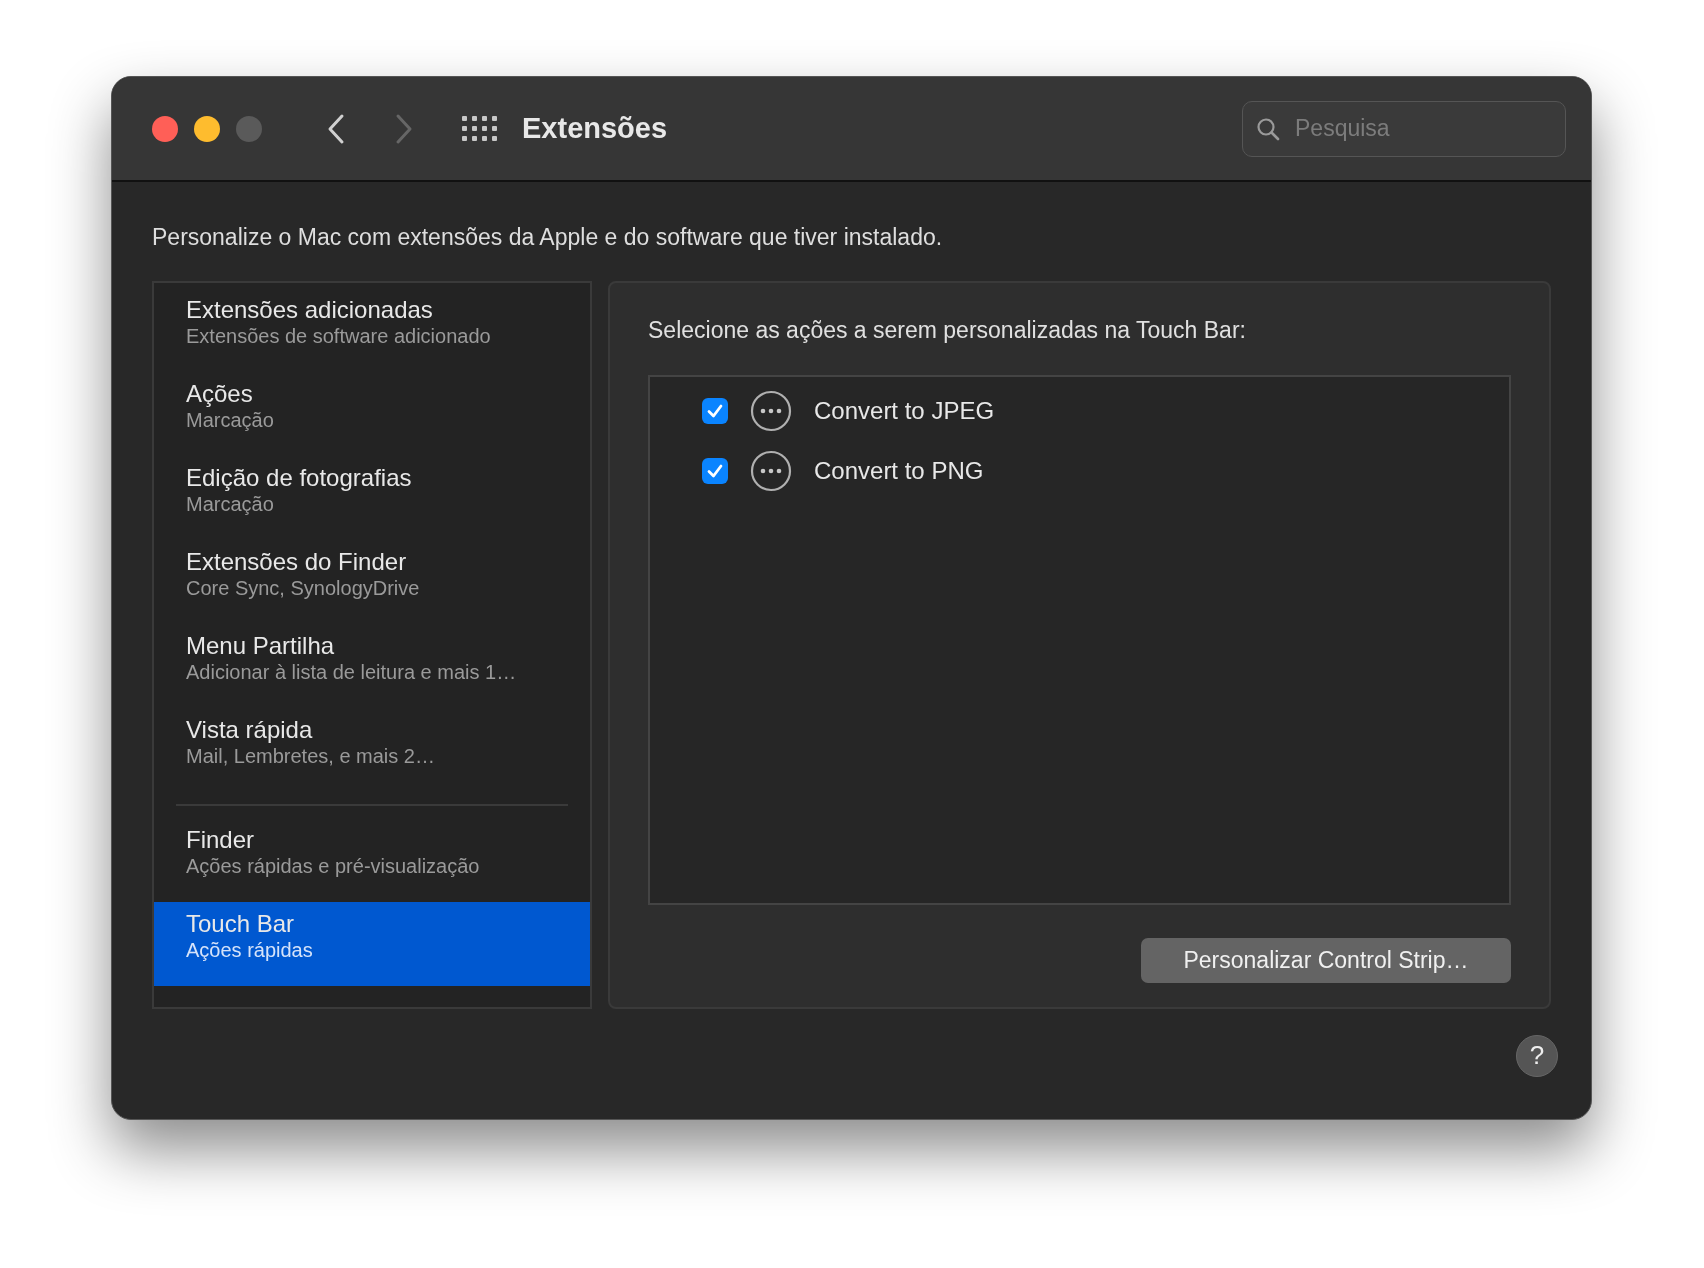  Describe the element at coordinates (221, 840) in the screenshot. I see `item-title: Finder` at that location.